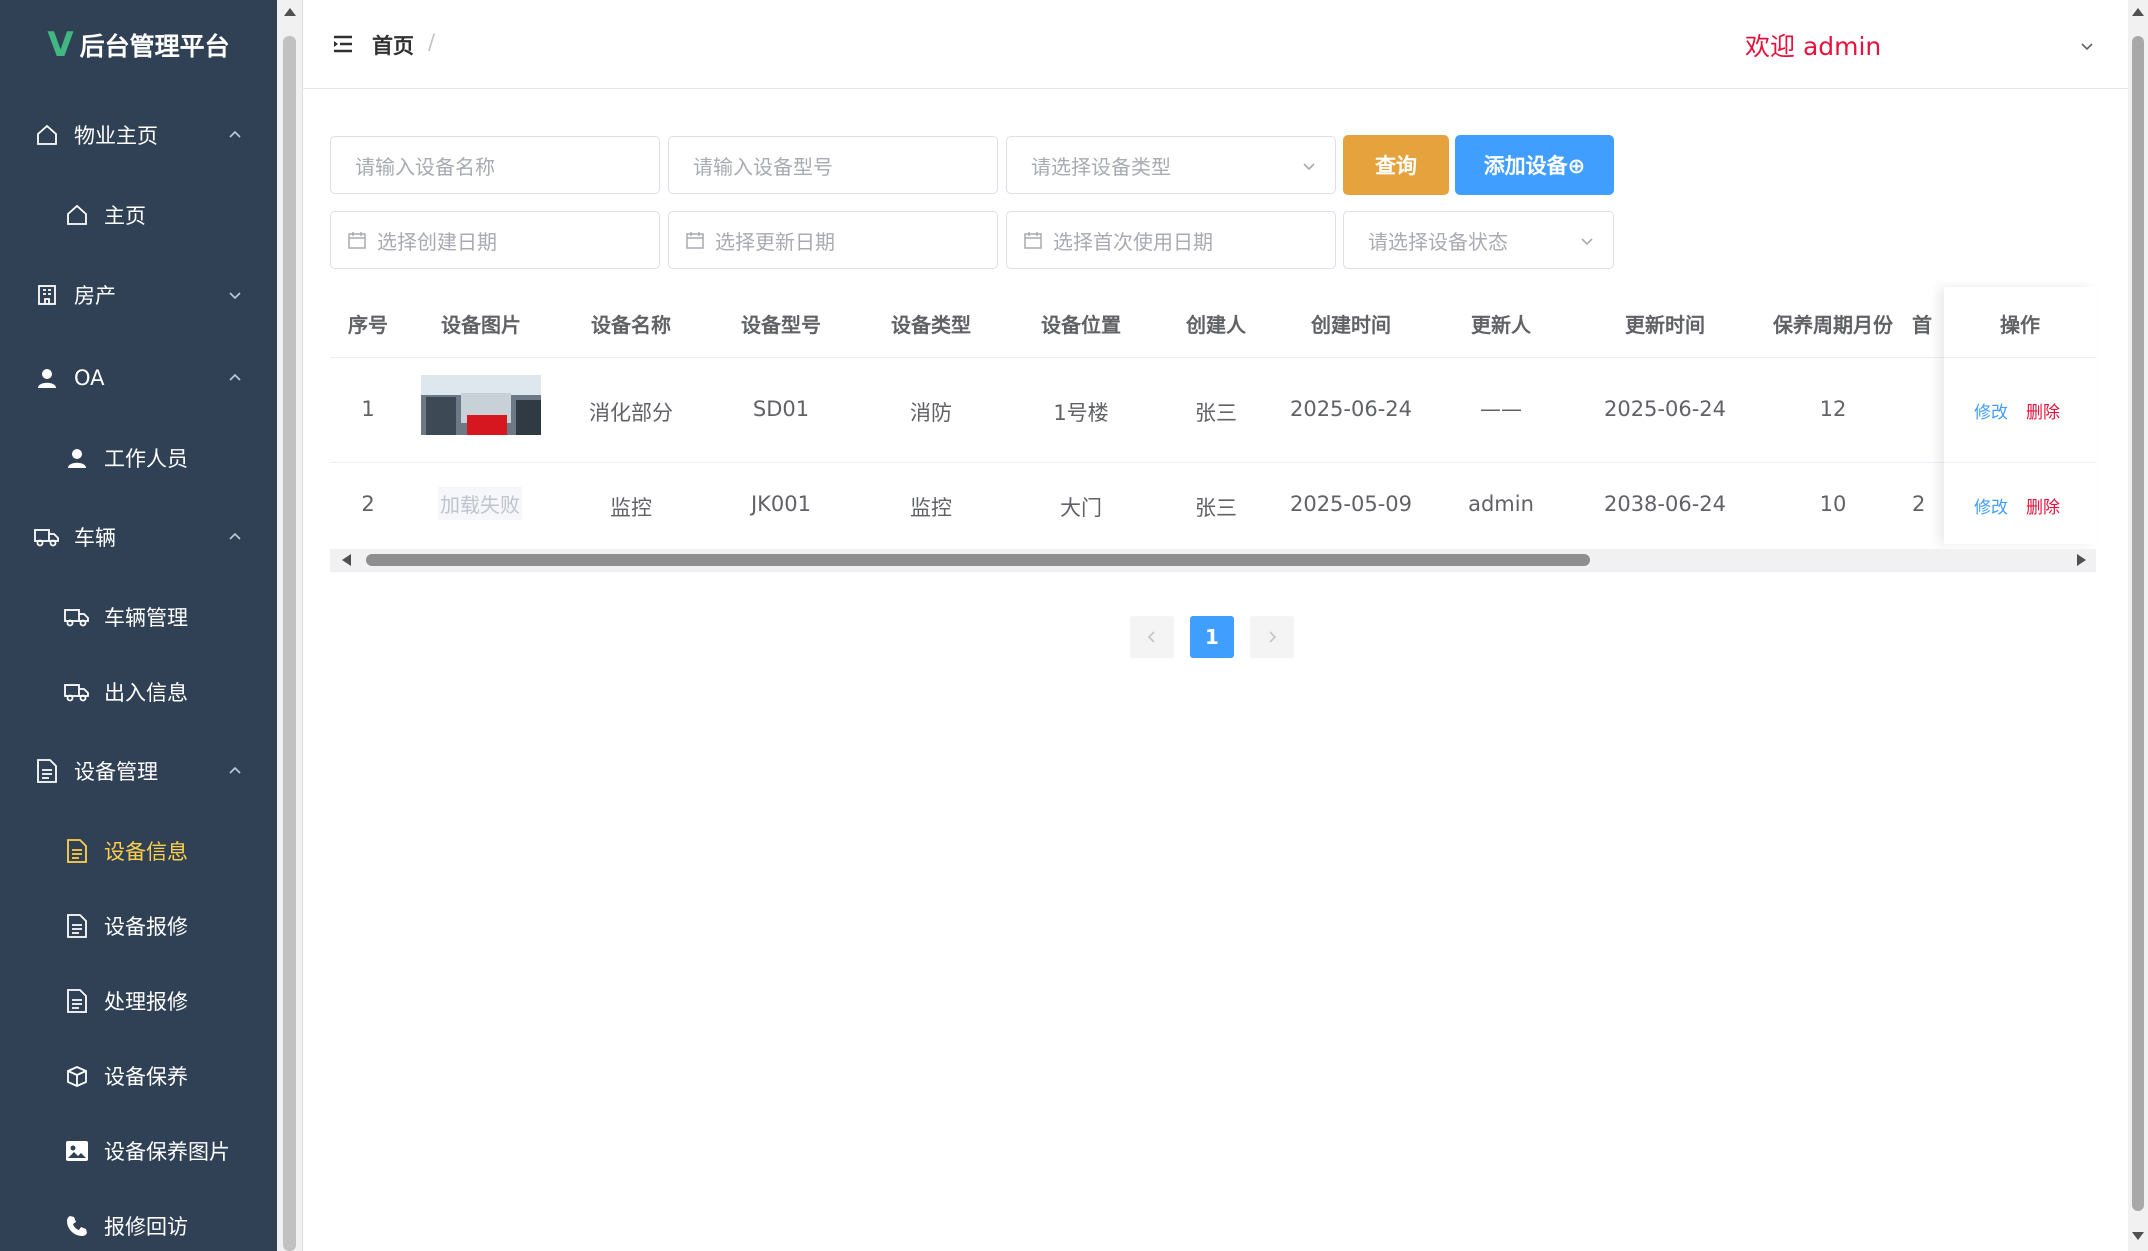 Image resolution: width=2148 pixels, height=1251 pixels. I want to click on image-load-failed: 加载失败, so click(480, 503).